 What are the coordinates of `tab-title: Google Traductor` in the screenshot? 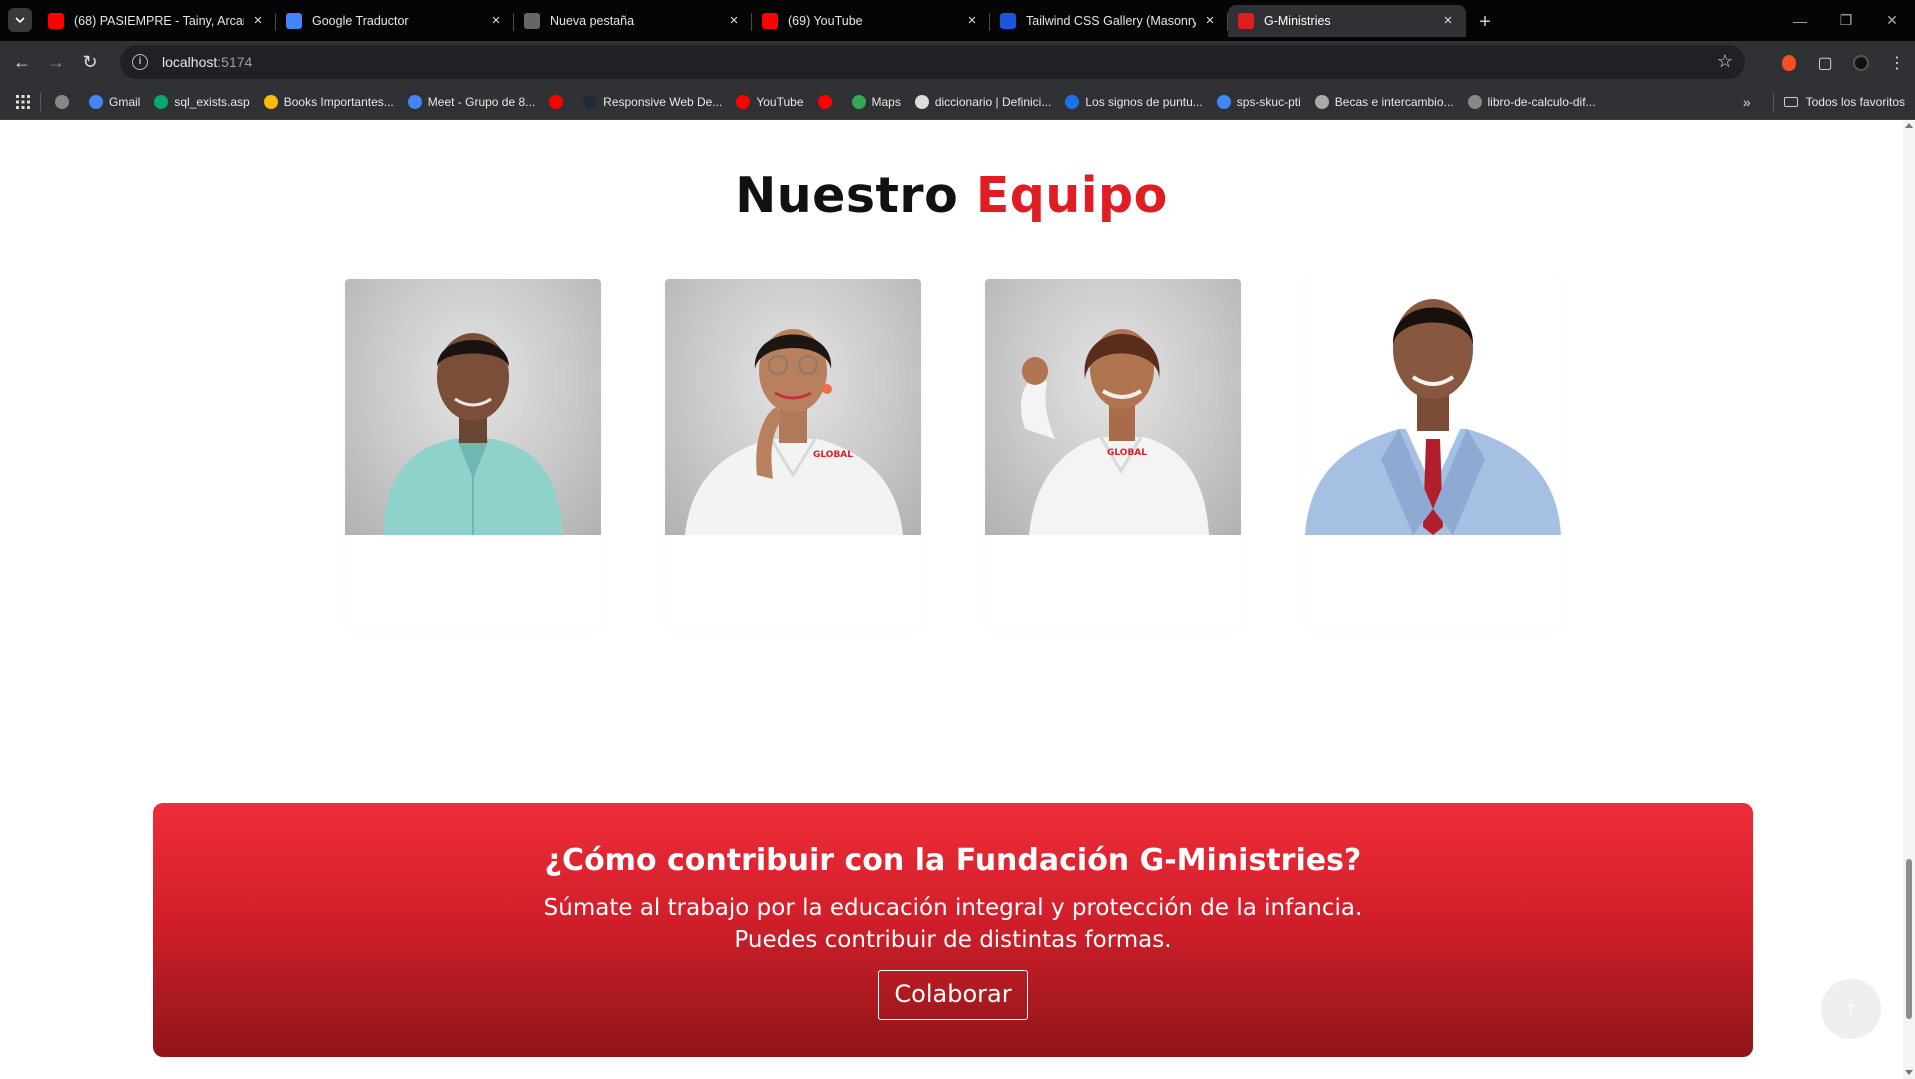 It's located at (360, 21).